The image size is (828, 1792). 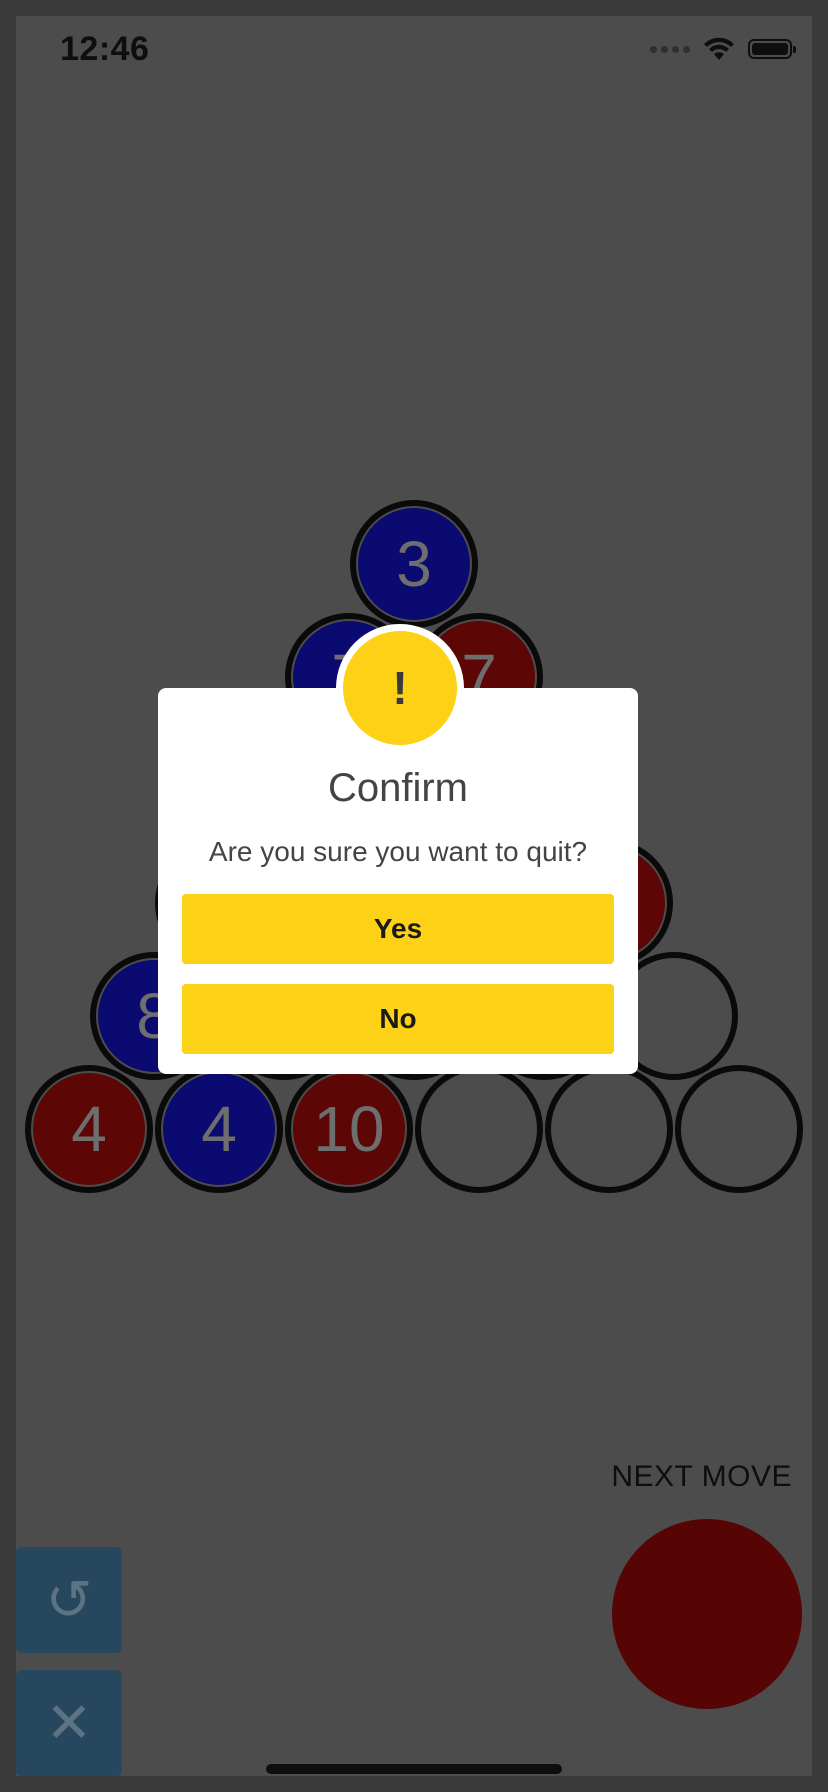 I want to click on battery-icon, so click(x=772, y=49).